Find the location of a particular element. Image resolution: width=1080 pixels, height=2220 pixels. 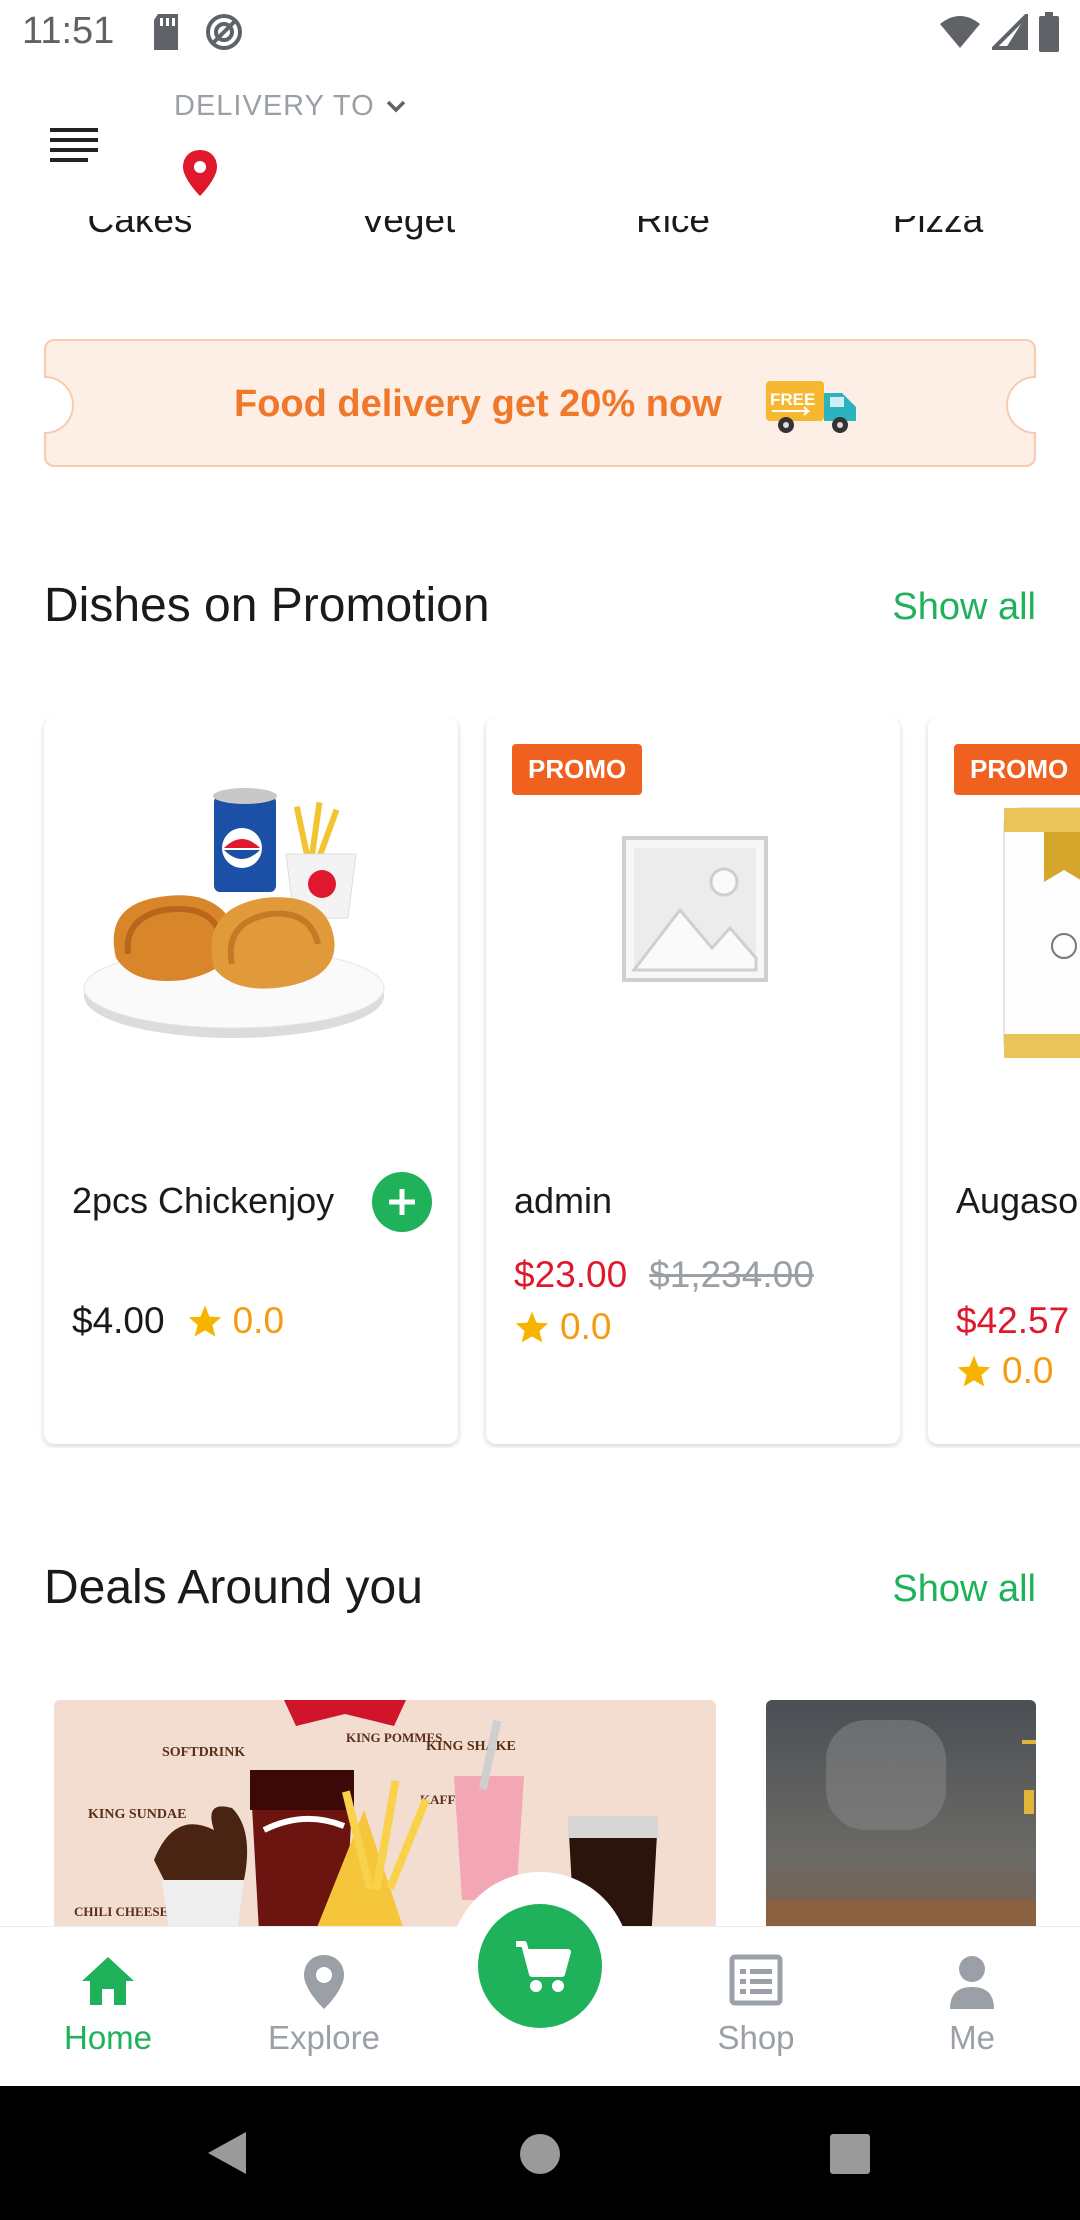

nav-label: Me is located at coordinates (972, 2037).